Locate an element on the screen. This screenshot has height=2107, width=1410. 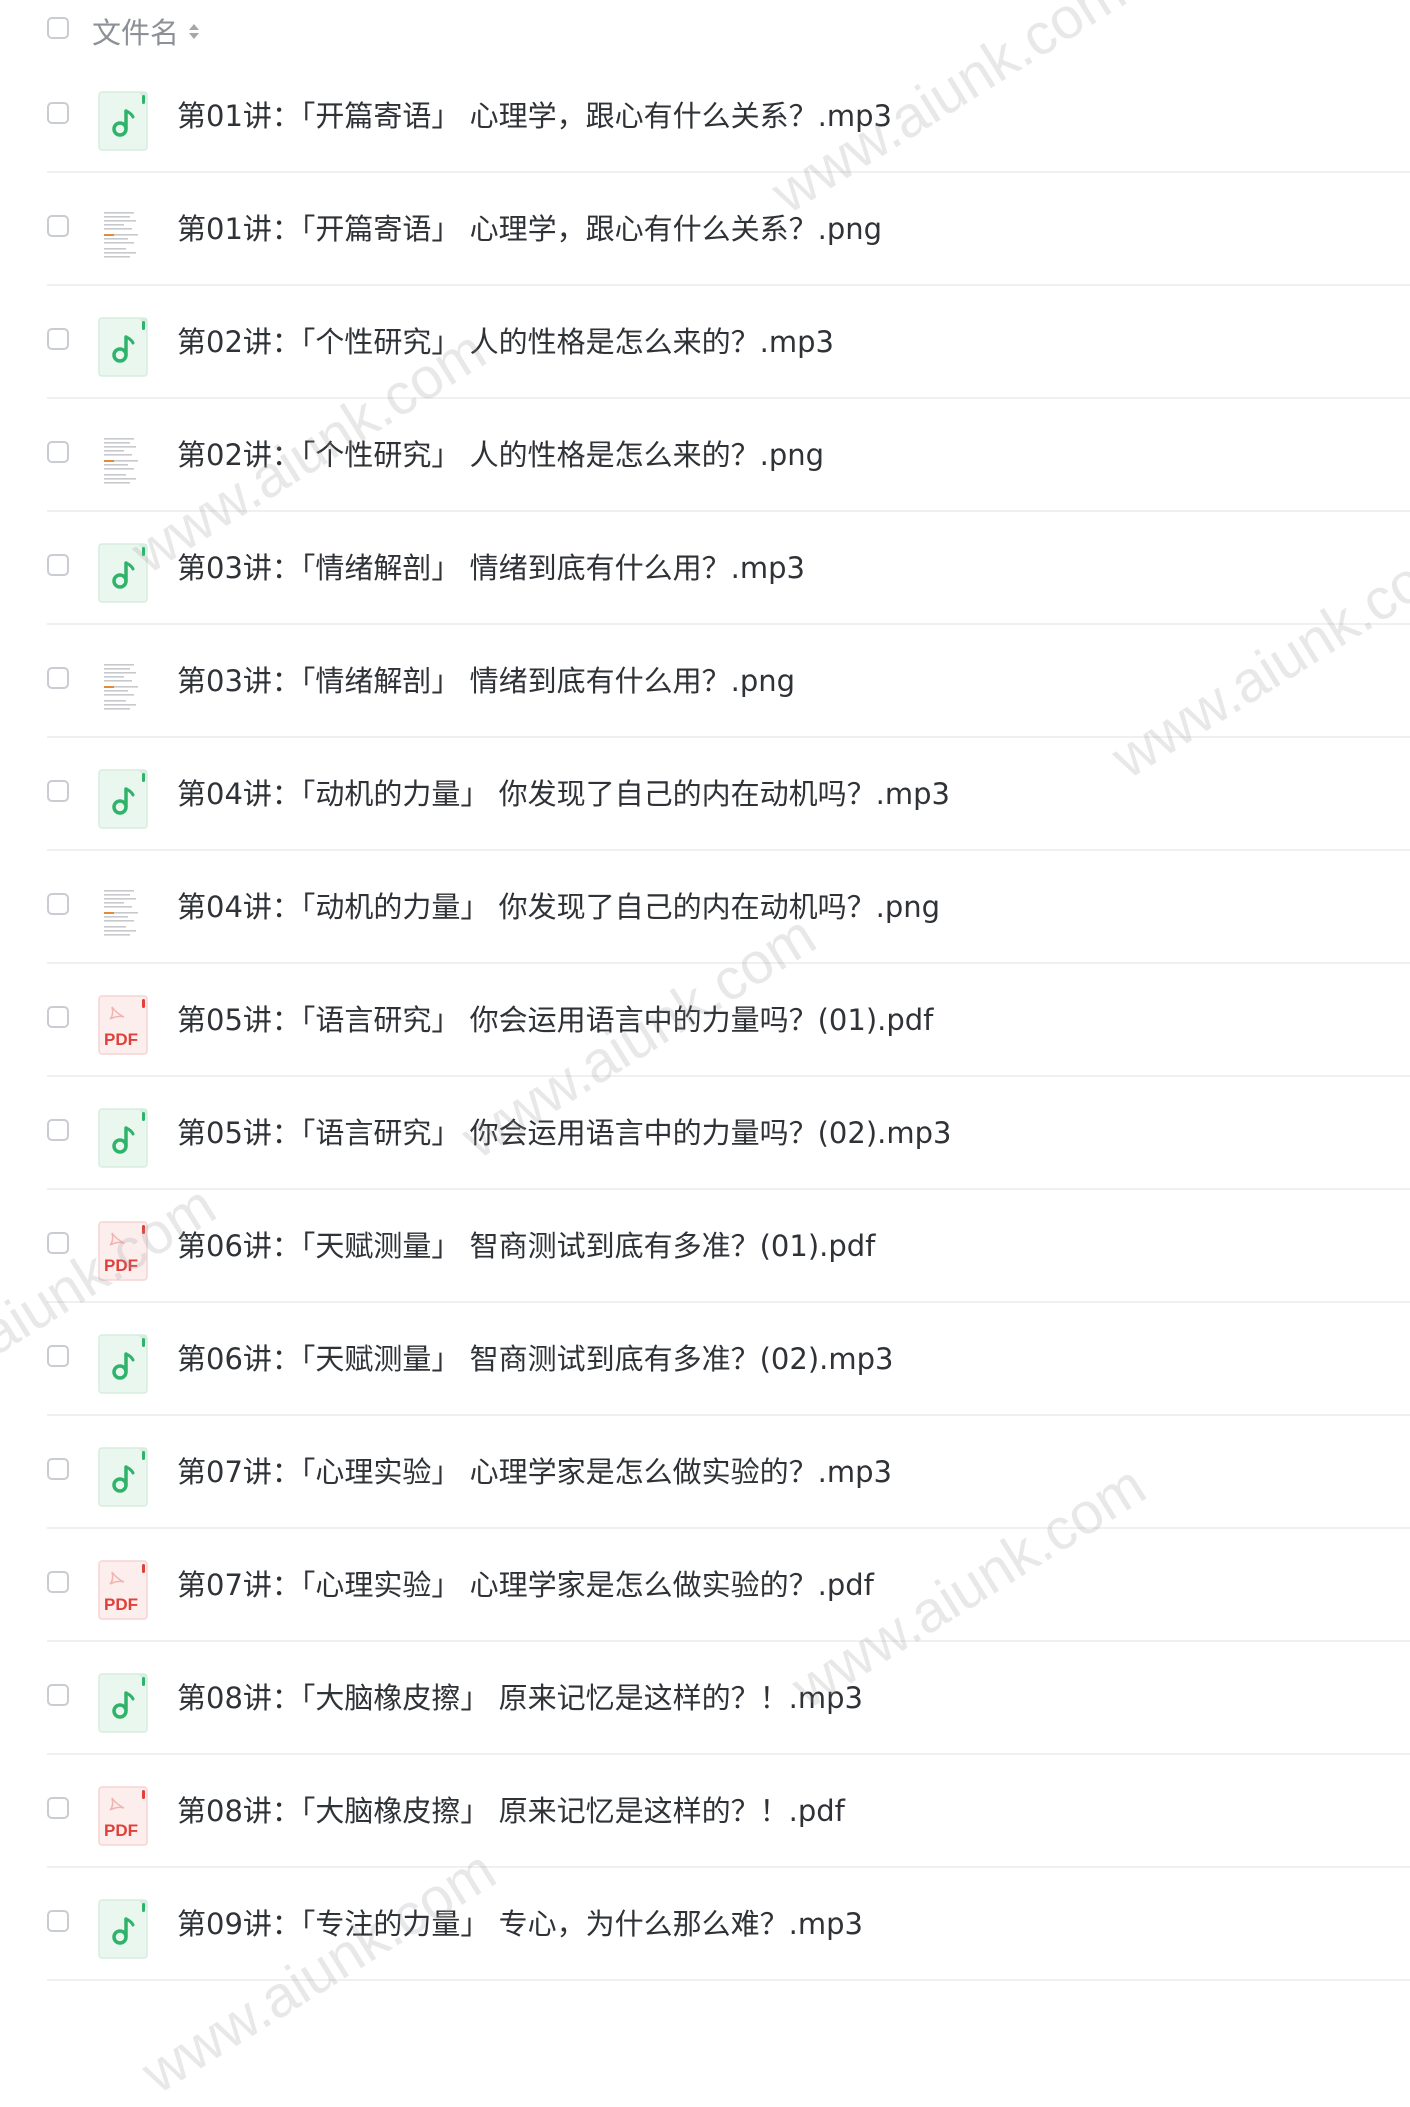
list-header: 文件名 is located at coordinates (728, 30).